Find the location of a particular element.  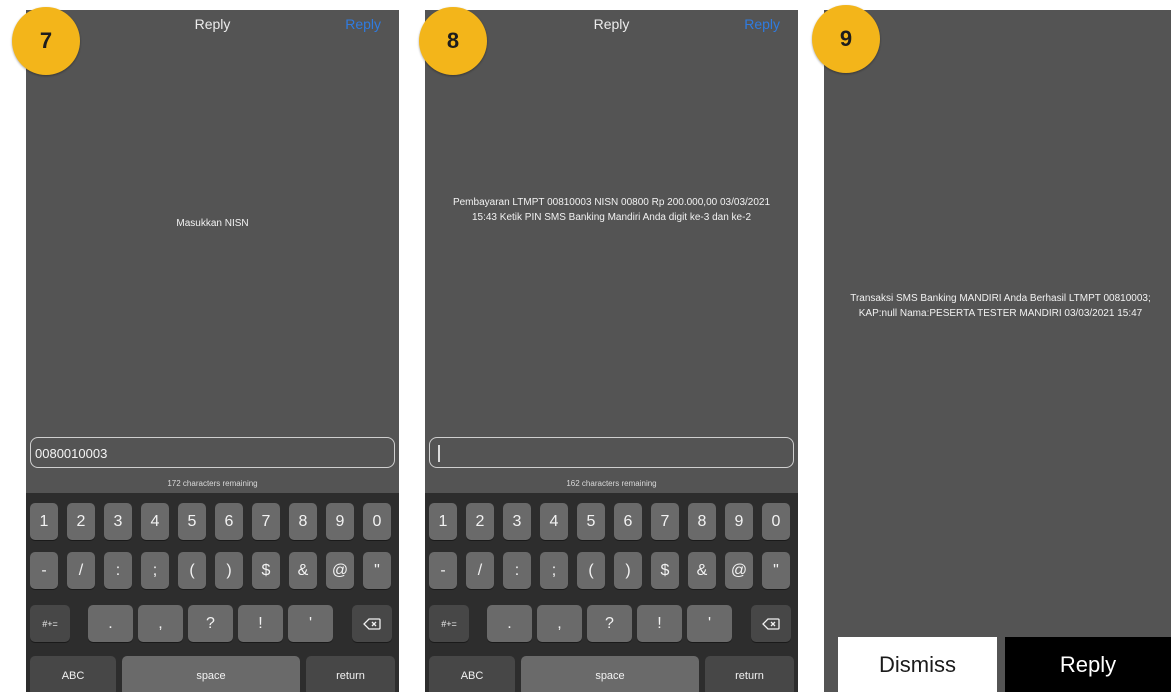

nav-title: Reply is located at coordinates (212, 24).